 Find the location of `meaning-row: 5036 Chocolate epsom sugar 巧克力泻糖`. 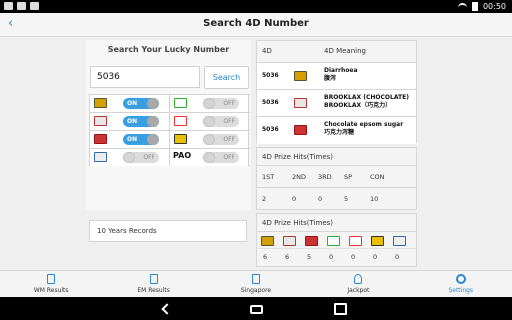

meaning-row: 5036 Chocolate epsom sugar 巧克力泻糖 is located at coordinates (336, 130).